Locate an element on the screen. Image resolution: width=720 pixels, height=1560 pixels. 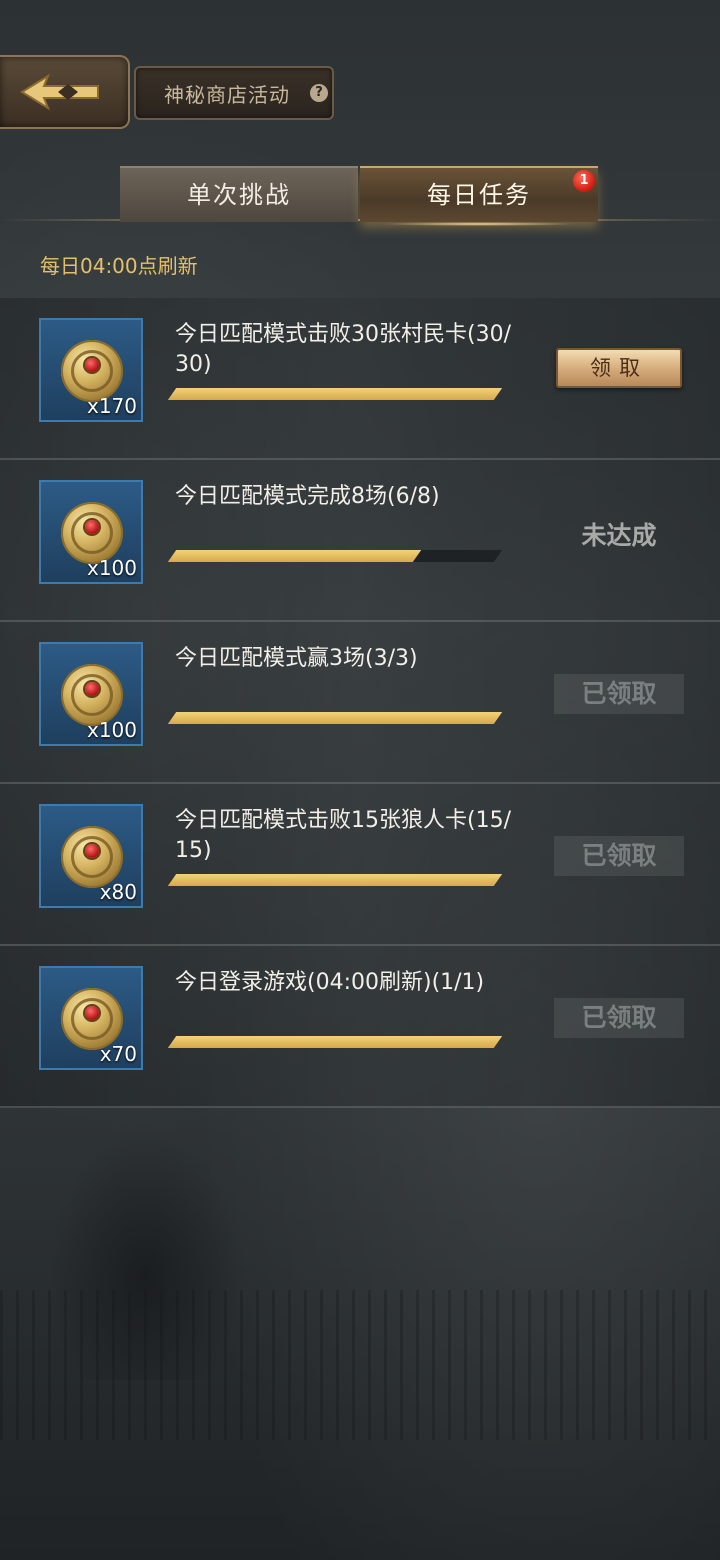
task-row: x70 今日登录游戏(04:00刷新)(1/1) 已领取 is located at coordinates (360, 1027).